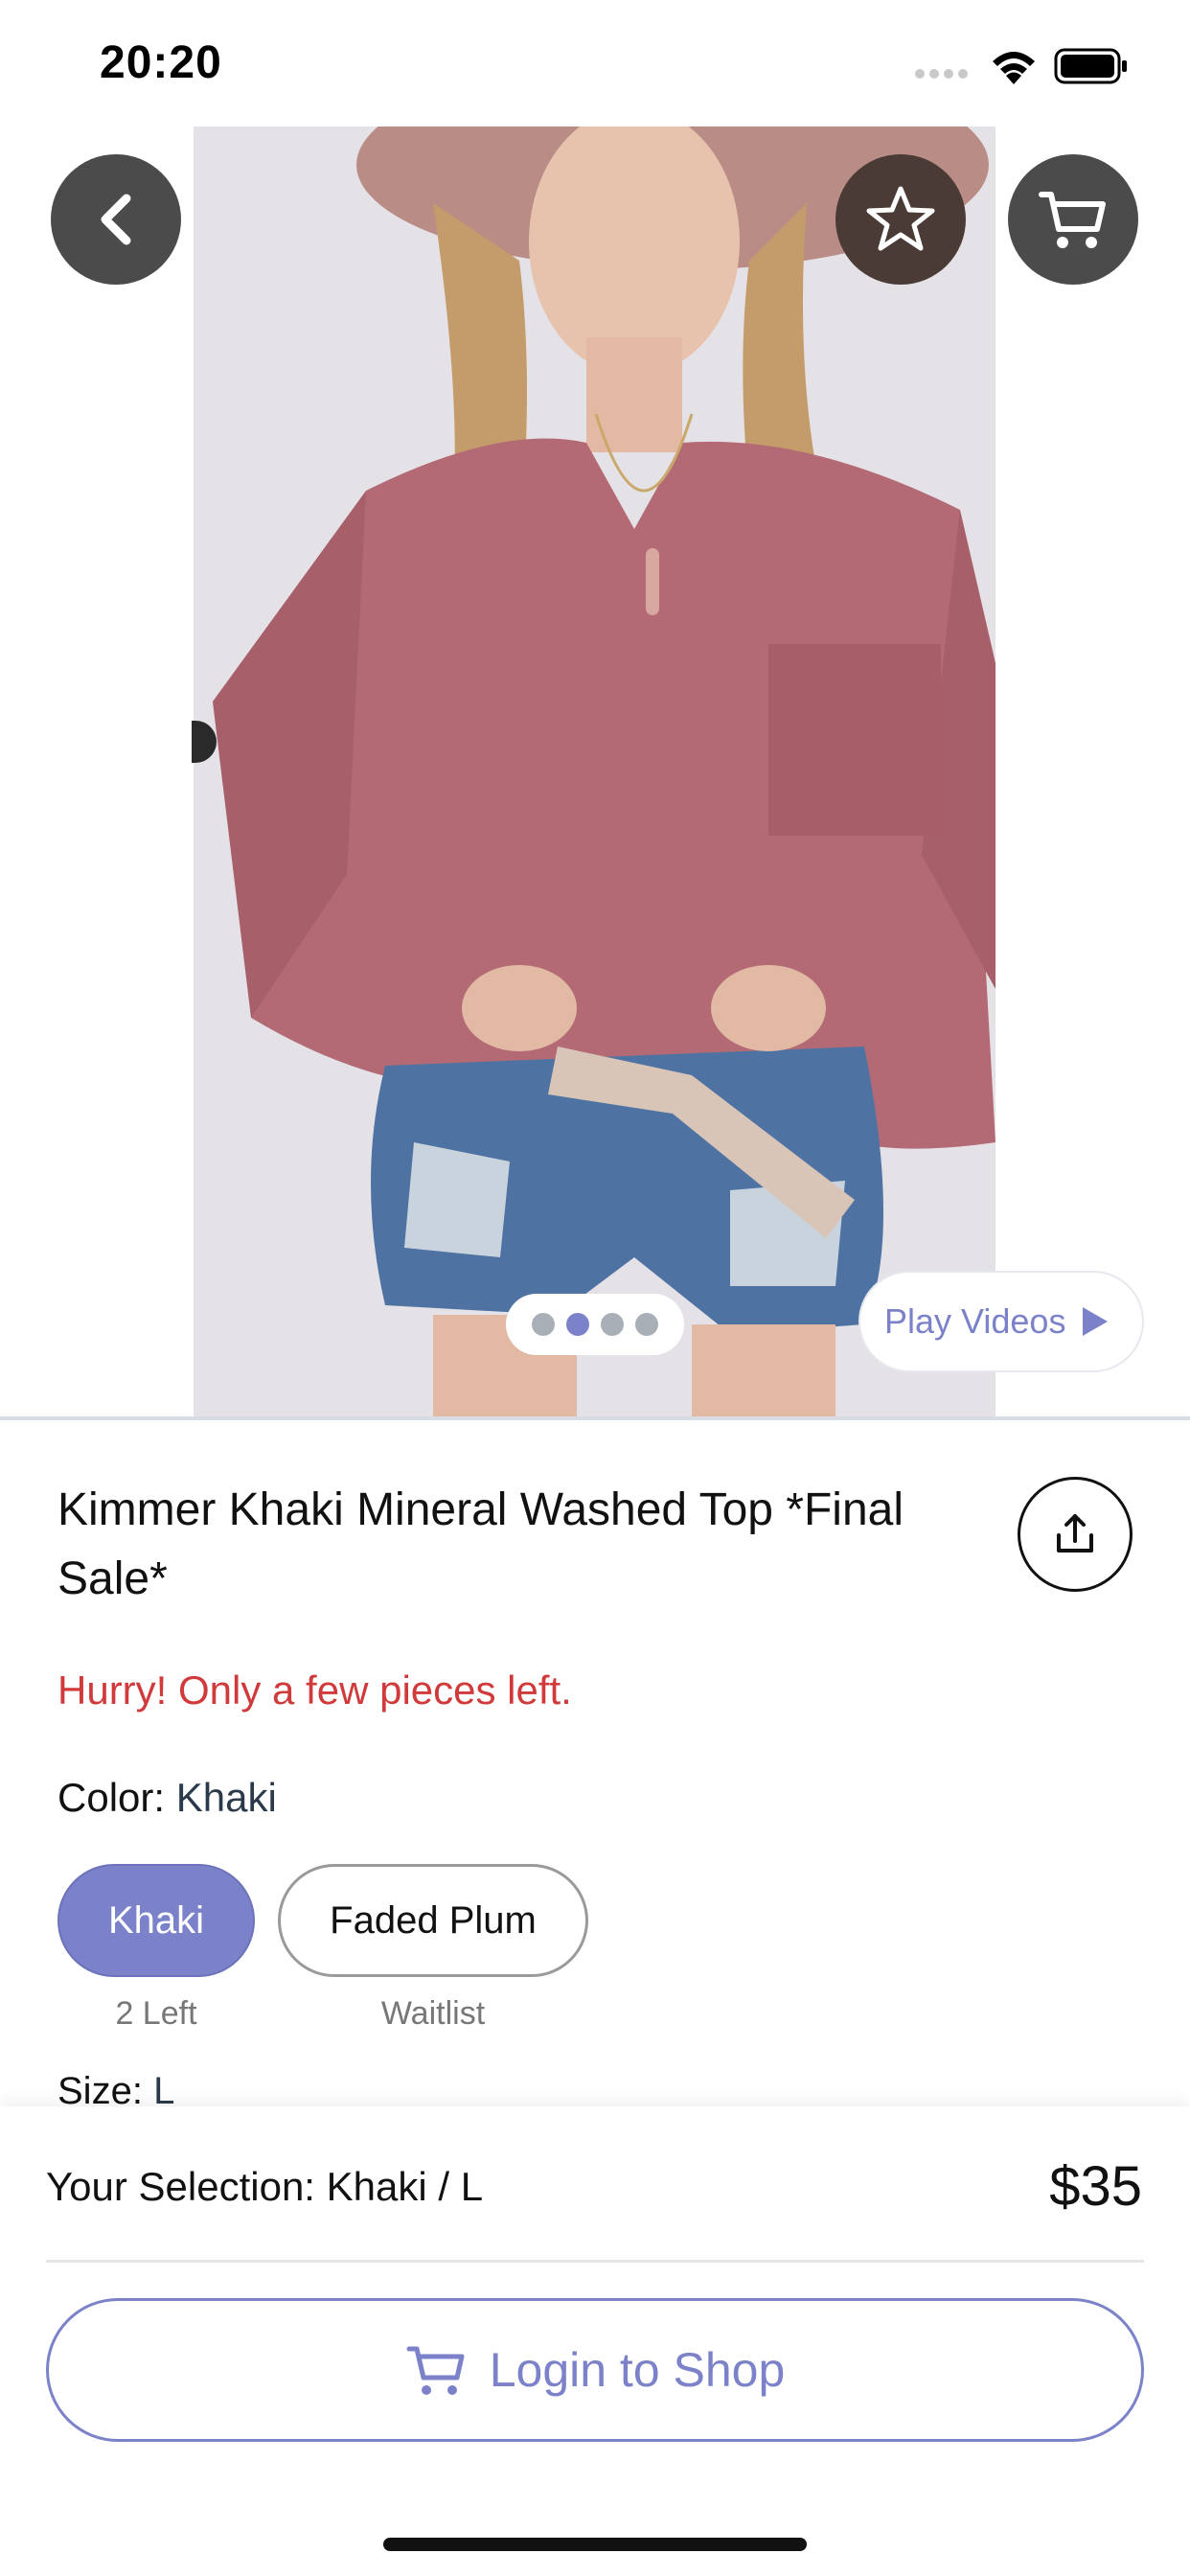 This screenshot has width=1190, height=2576. I want to click on back-button, so click(116, 219).